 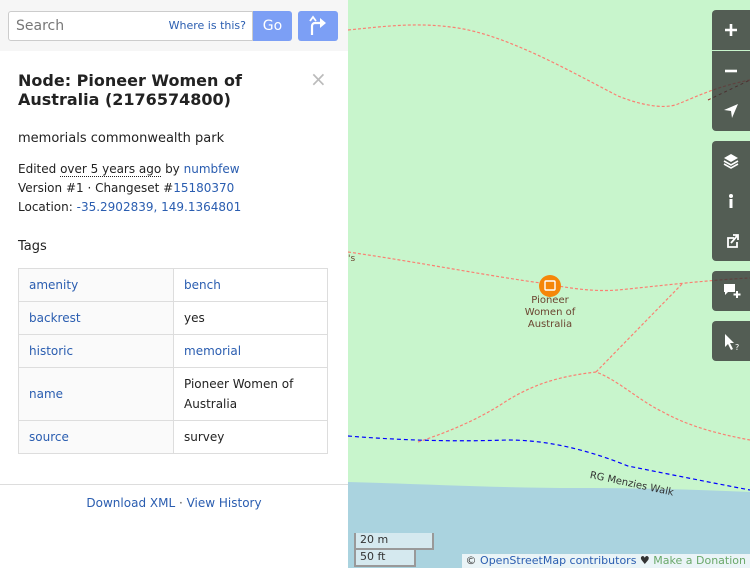 I want to click on tag-value: survey, so click(x=250, y=437).